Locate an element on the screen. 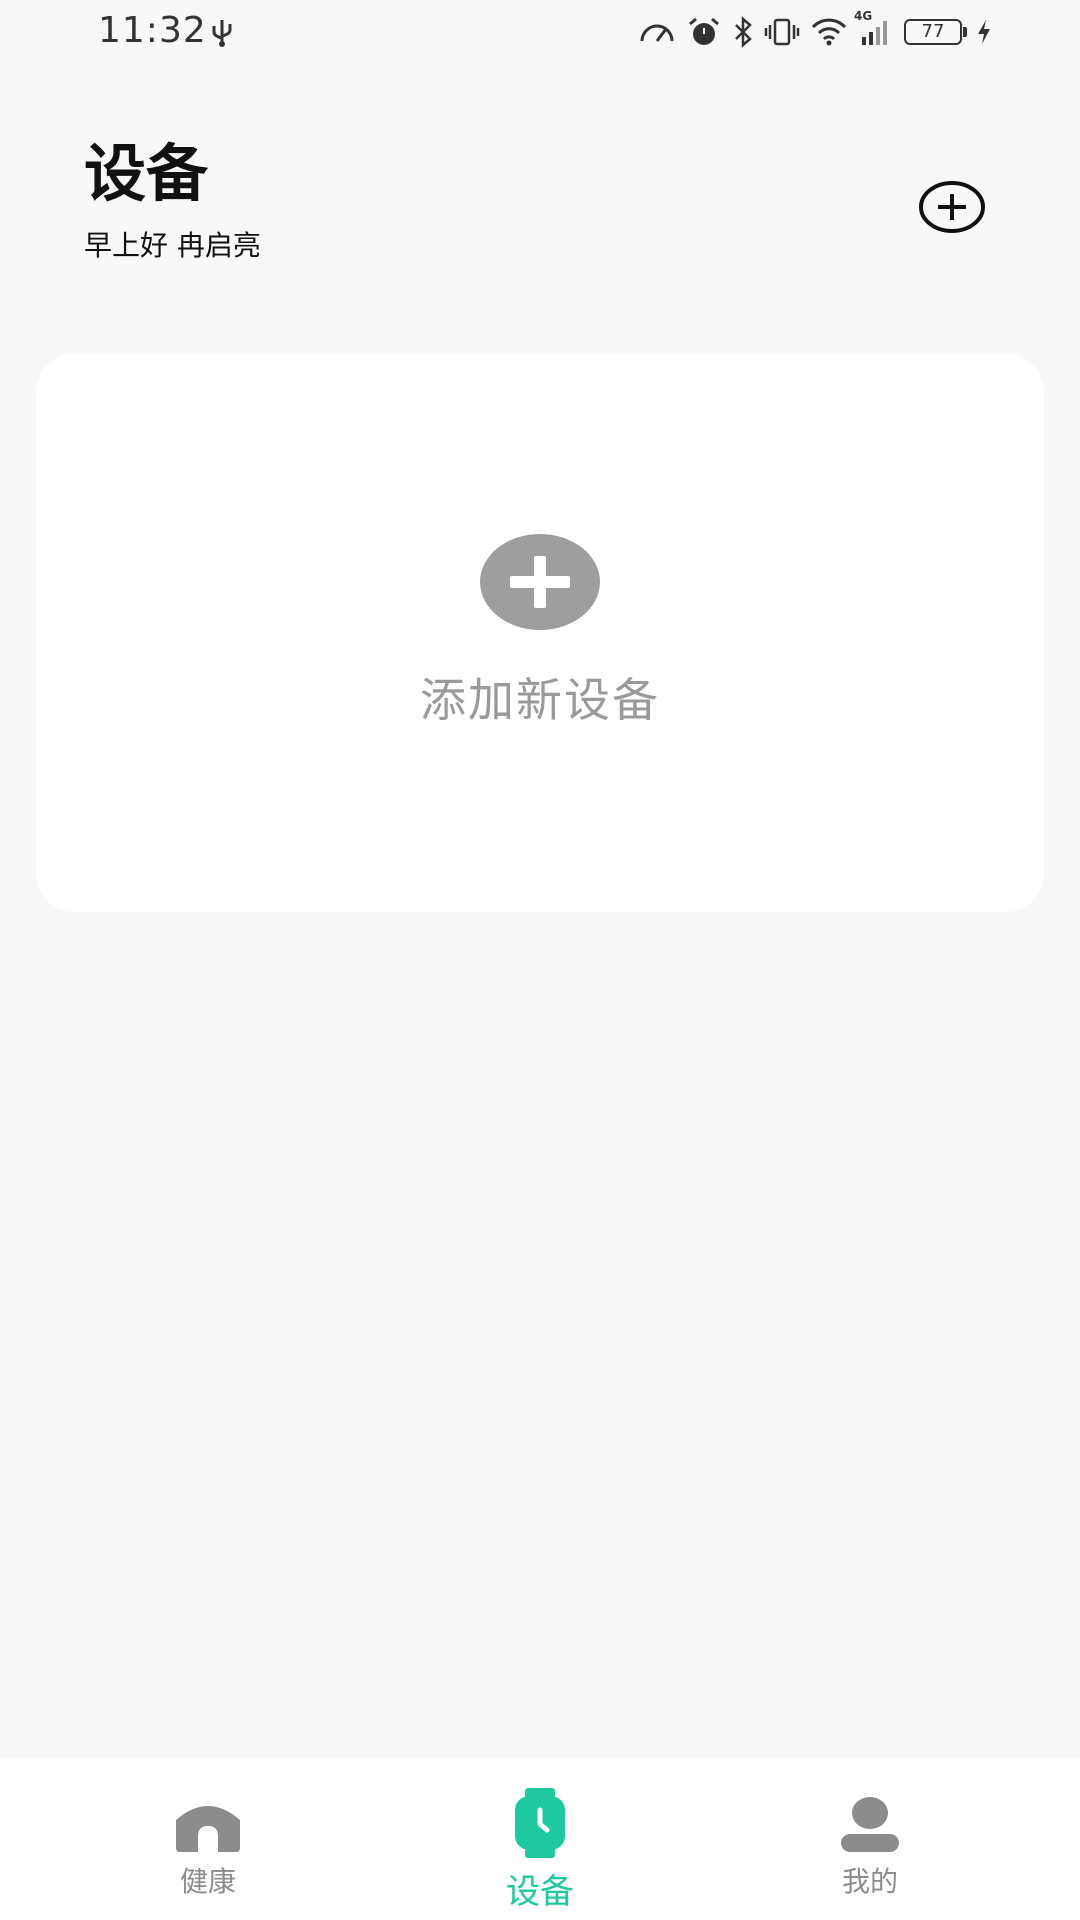 This screenshot has height=1920, width=1080. person-icon is located at coordinates (870, 1827).